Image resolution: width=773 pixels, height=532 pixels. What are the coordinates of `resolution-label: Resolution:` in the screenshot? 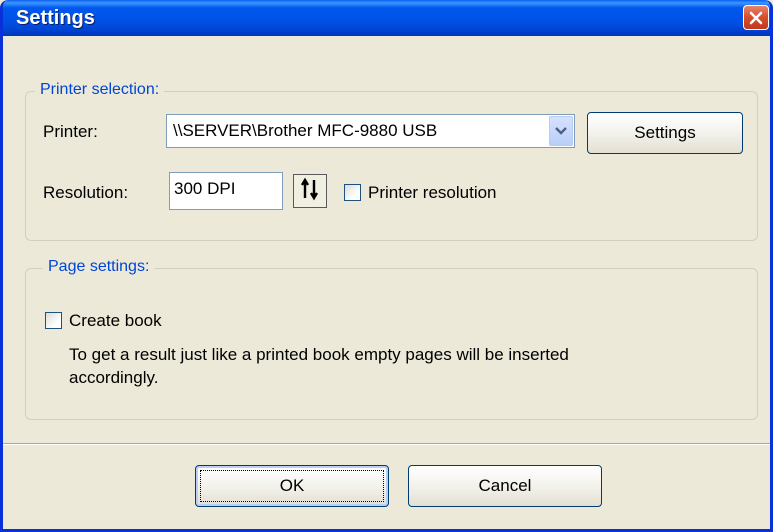 It's located at (86, 192).